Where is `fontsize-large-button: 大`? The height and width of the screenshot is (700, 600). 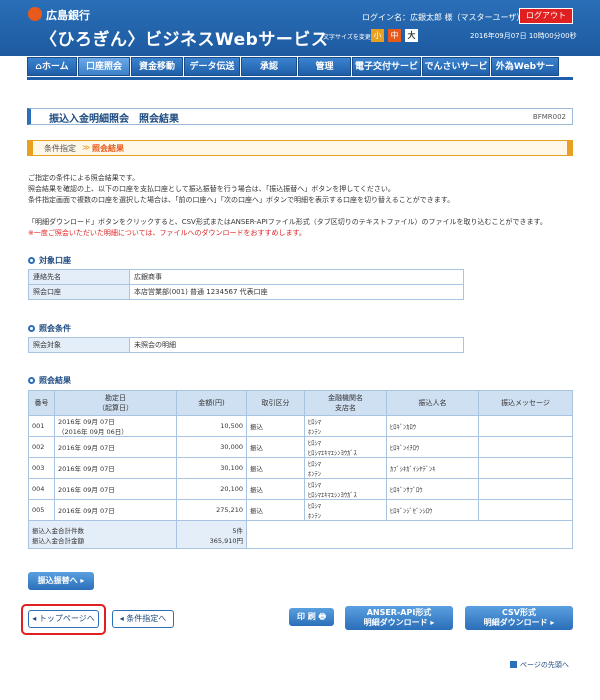
fontsize-large-button: 大 is located at coordinates (411, 35).